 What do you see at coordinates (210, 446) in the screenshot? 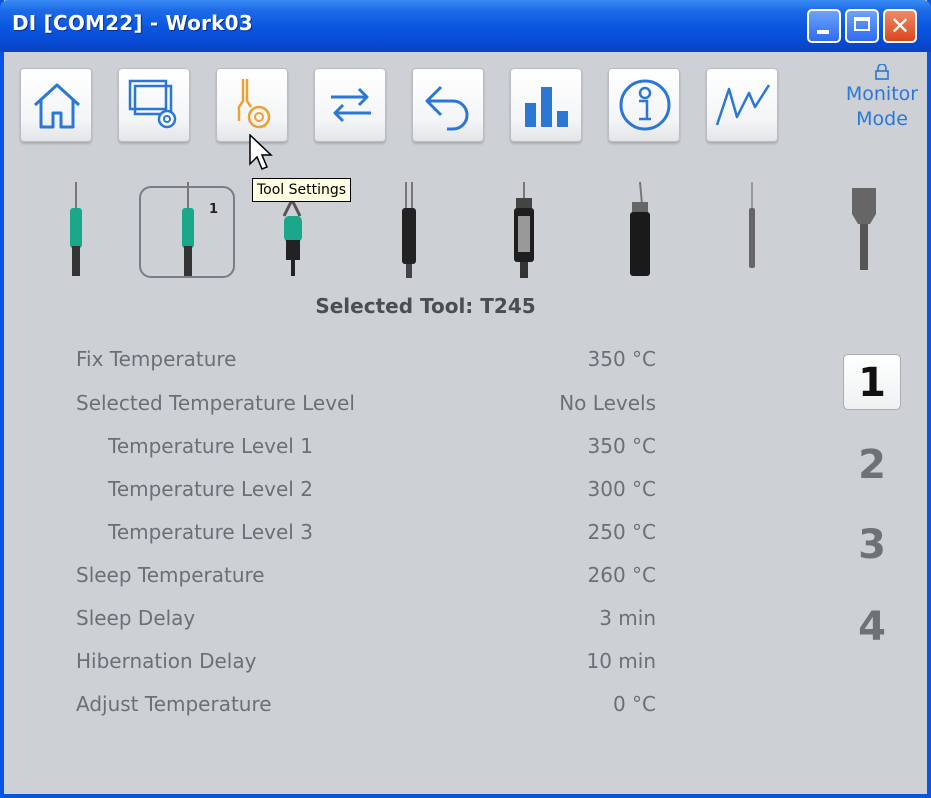
I see `setting-label: Temperature Level 1` at bounding box center [210, 446].